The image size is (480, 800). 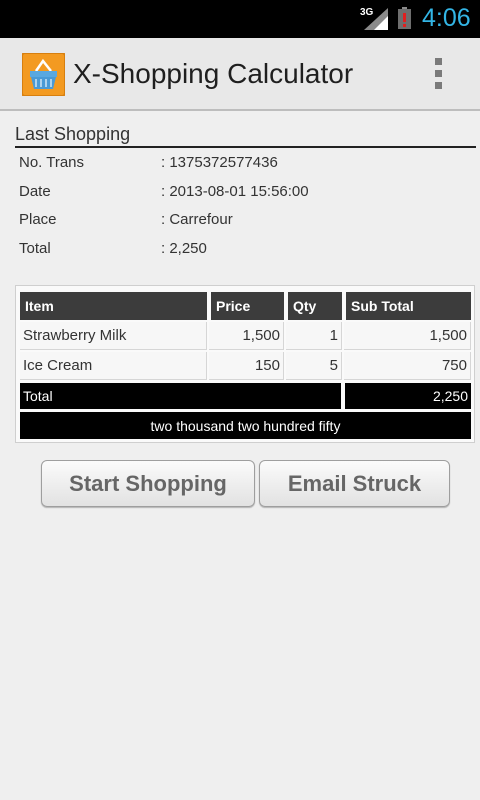 What do you see at coordinates (245, 425) in the screenshot?
I see `total-in-words: two thousand two hundred fifty` at bounding box center [245, 425].